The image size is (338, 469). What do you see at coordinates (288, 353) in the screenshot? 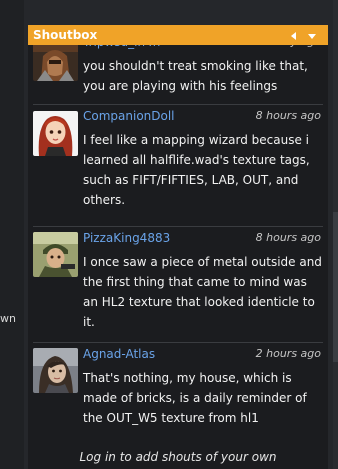
I see `shout-time: 2 hours ago` at bounding box center [288, 353].